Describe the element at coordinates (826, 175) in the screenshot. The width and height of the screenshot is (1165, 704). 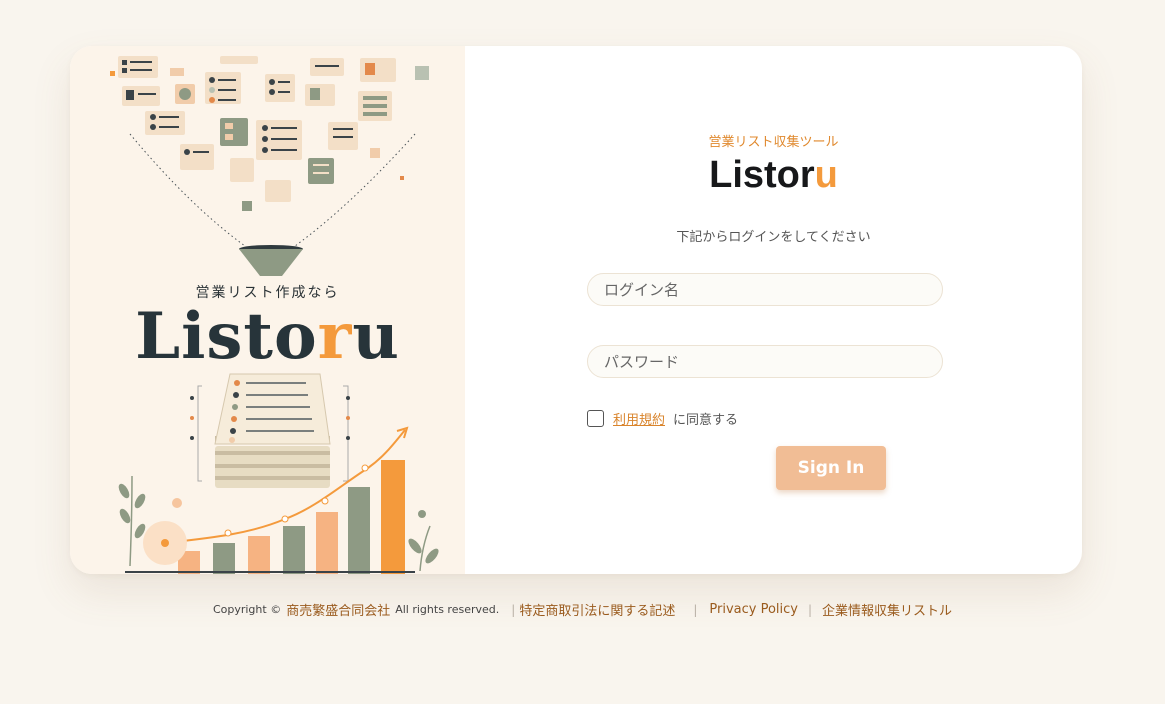
I see `brand-logo-accent: u` at that location.